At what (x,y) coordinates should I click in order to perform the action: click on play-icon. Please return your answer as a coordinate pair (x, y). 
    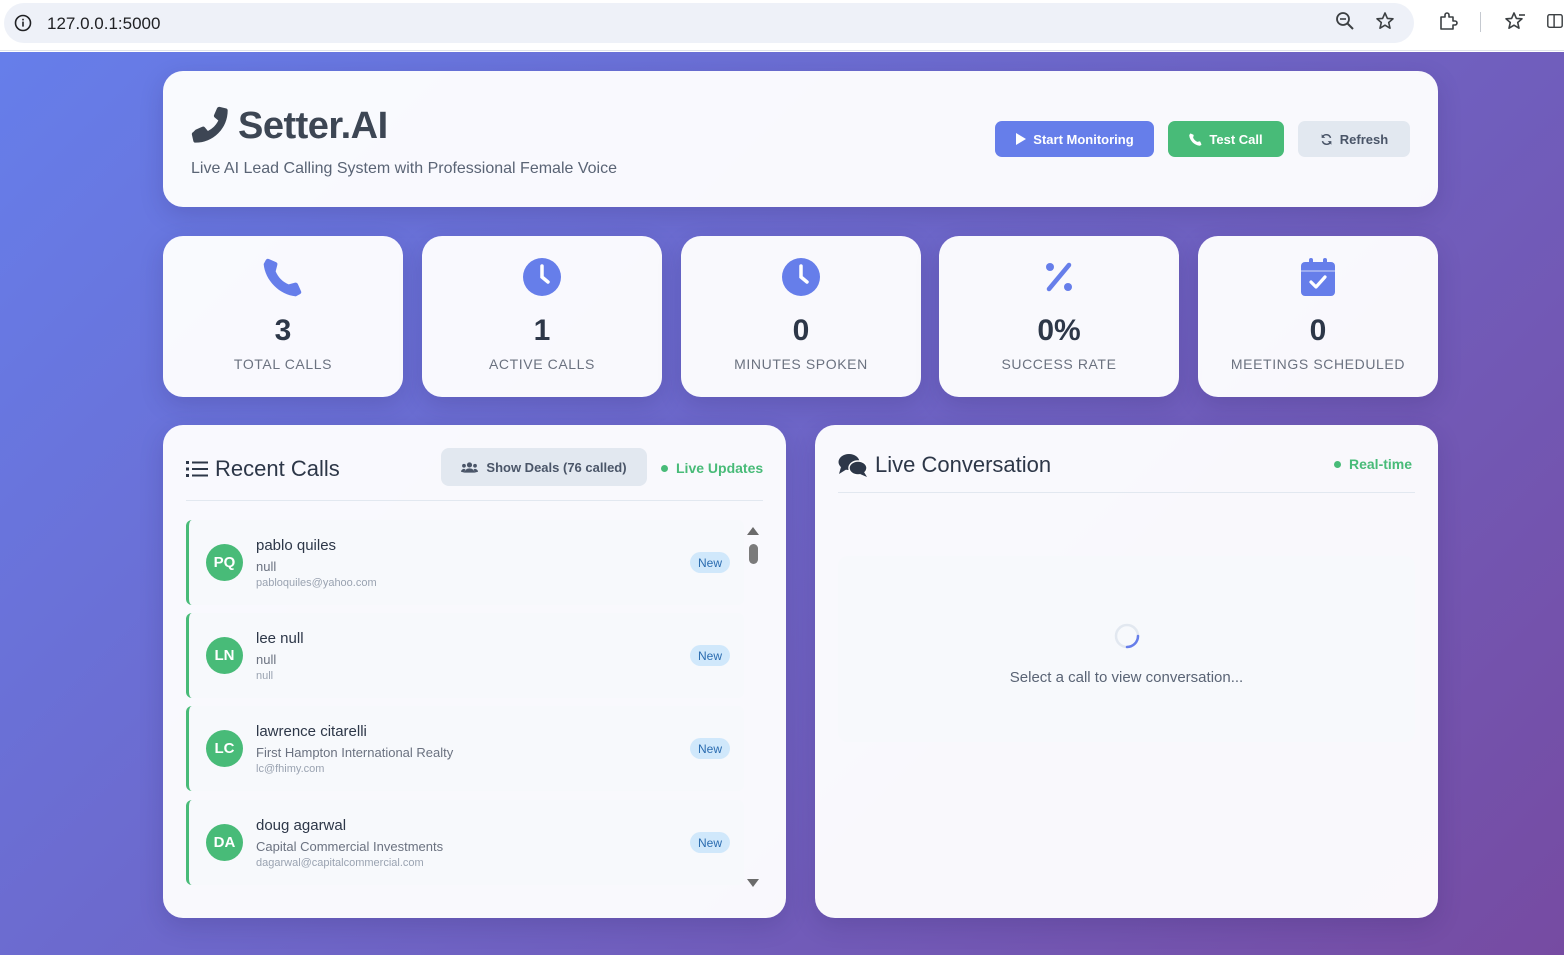
    Looking at the image, I should click on (1021, 139).